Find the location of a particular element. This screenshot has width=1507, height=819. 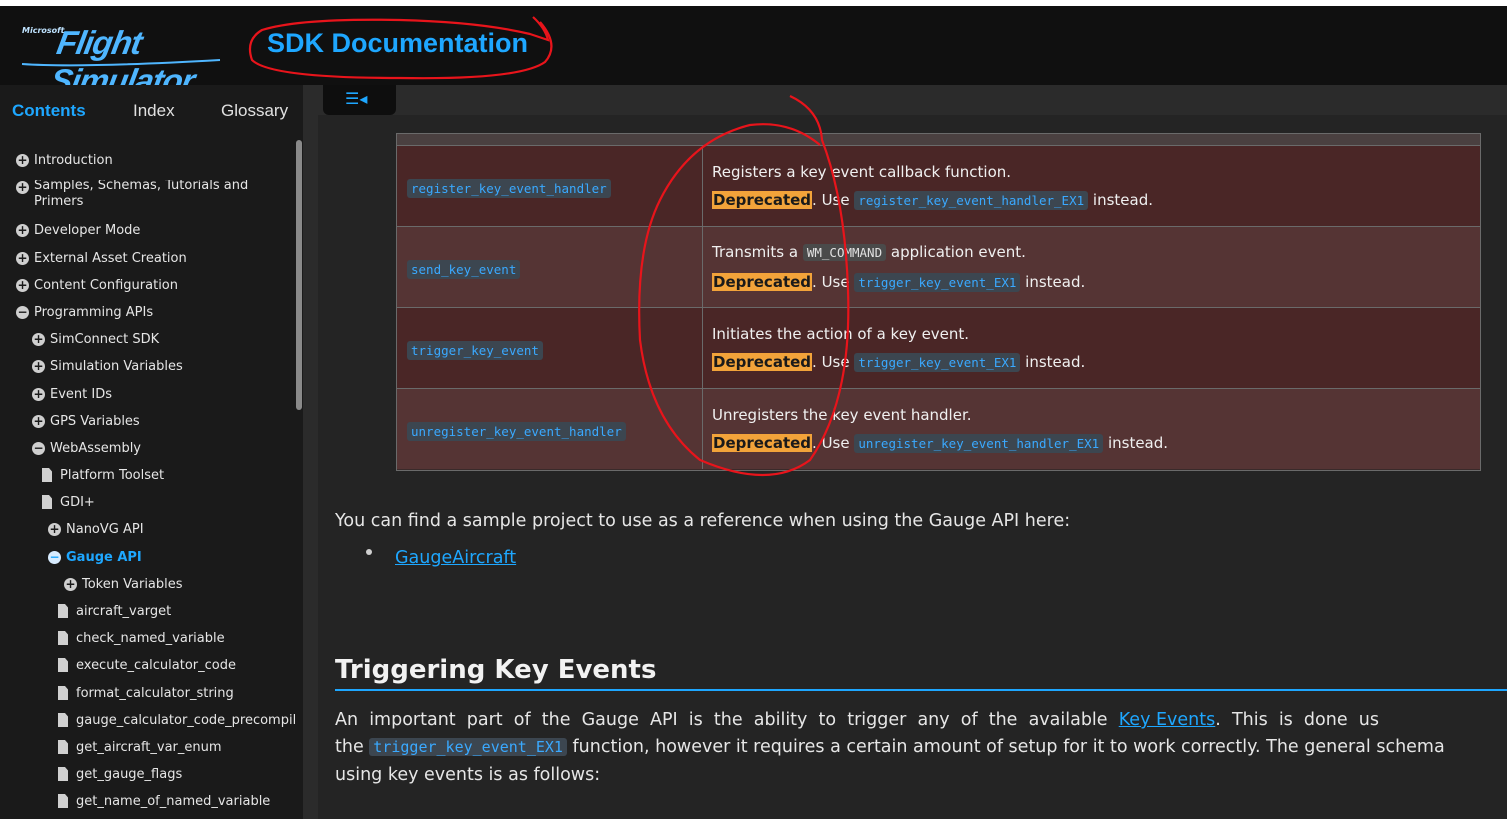

list-bullet is located at coordinates (369, 552).